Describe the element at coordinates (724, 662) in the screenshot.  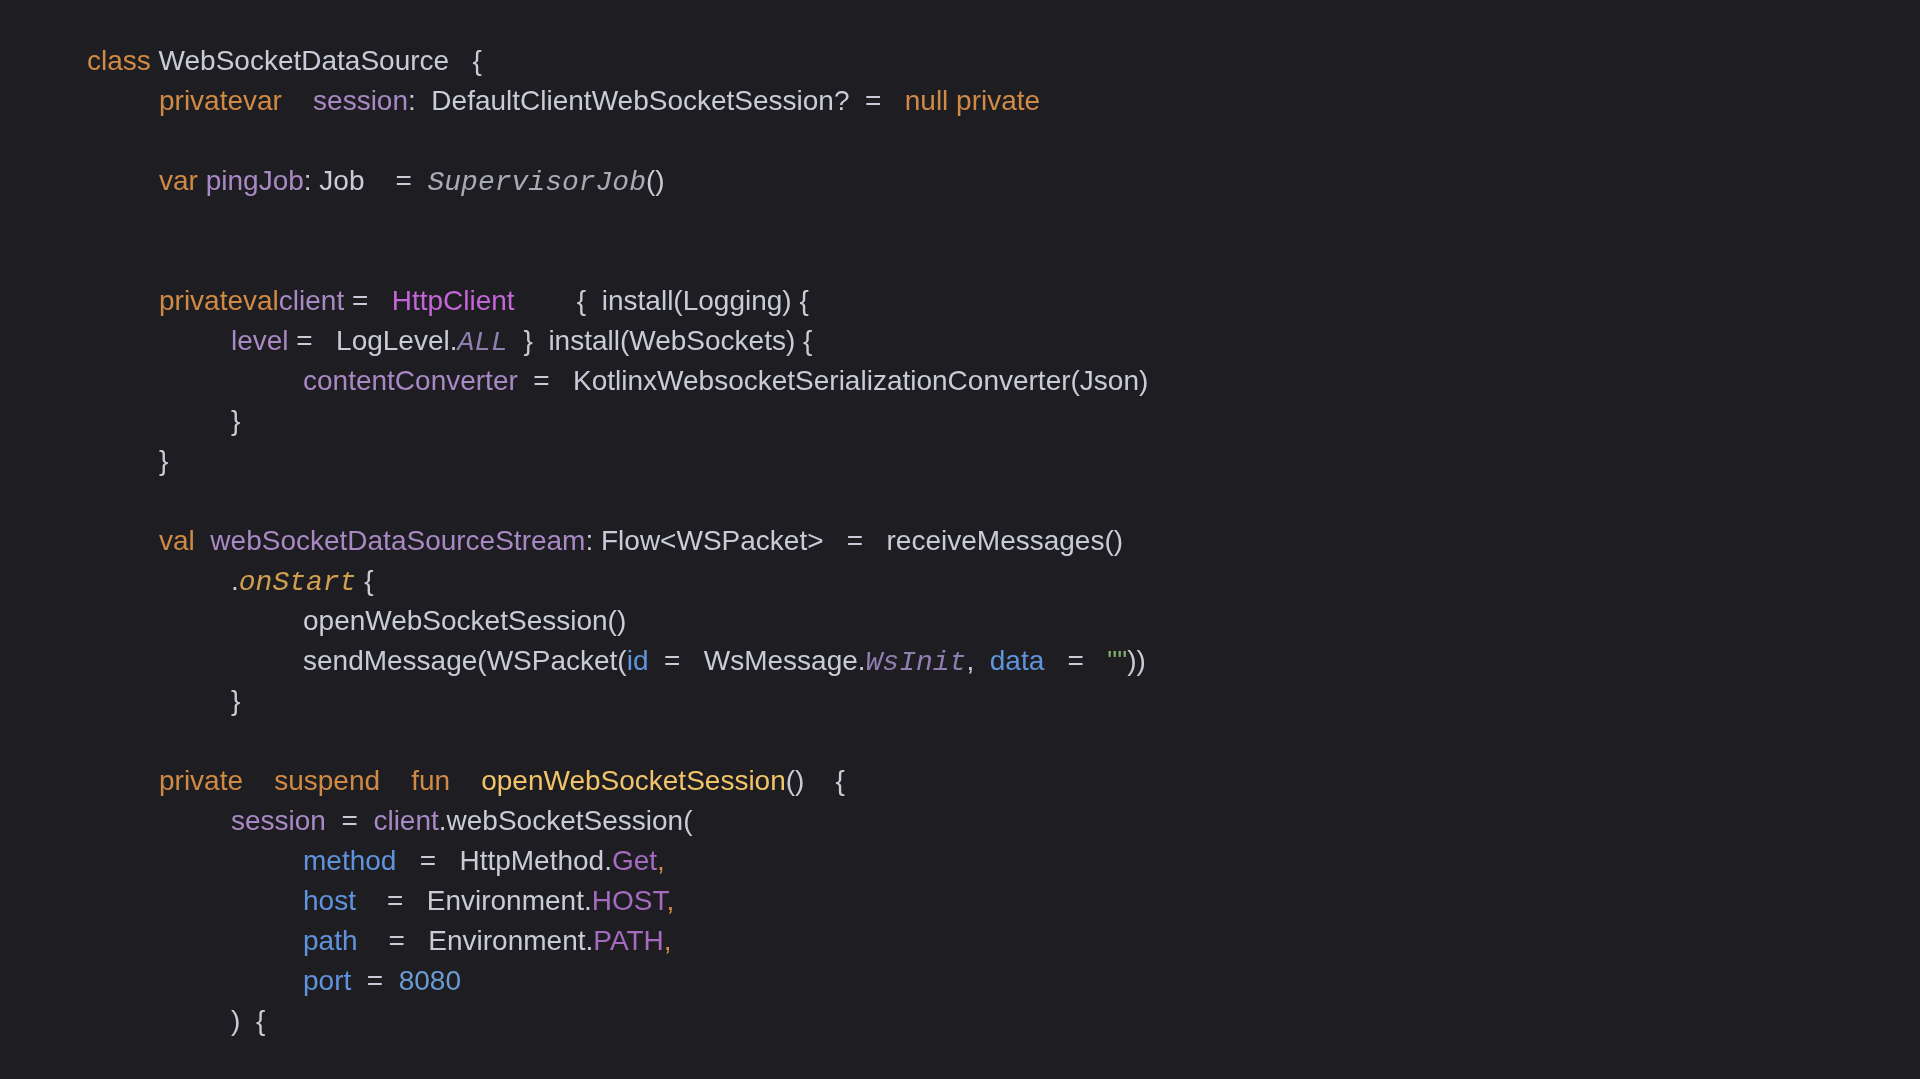
I see `code-line: sendMessage(WSPacket(id = WsMessage.WsInit, data = ""))` at that location.